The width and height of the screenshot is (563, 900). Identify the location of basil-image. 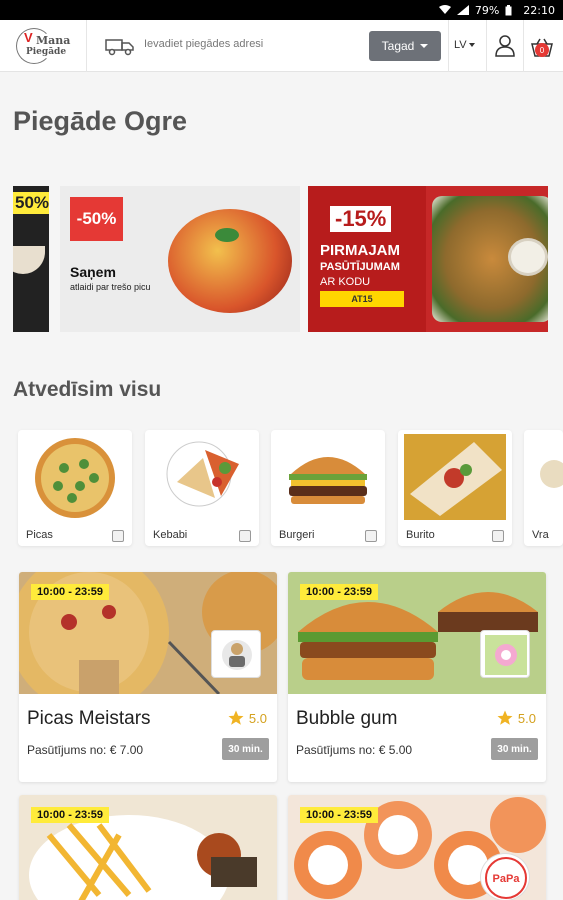
(227, 235).